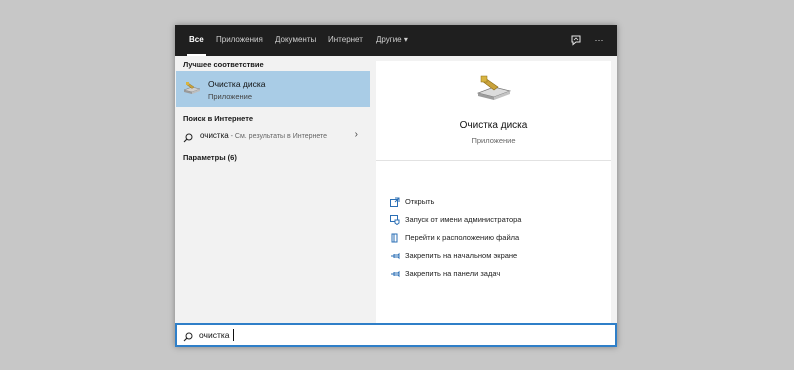 The height and width of the screenshot is (370, 794). I want to click on app-title: Очистка диска, so click(493, 125).